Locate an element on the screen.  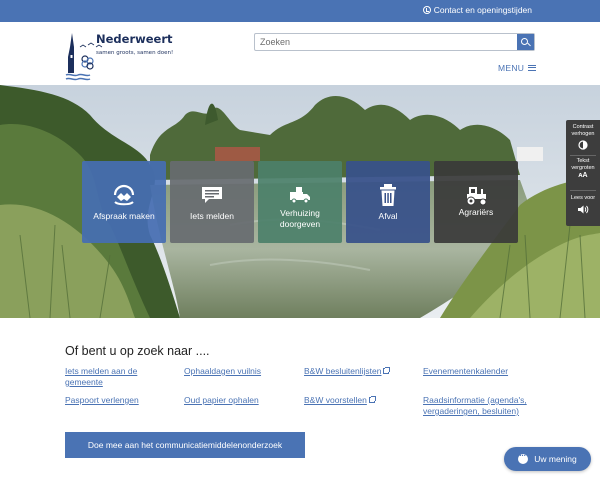
text-label-2: vergroten is located at coordinates (583, 167).